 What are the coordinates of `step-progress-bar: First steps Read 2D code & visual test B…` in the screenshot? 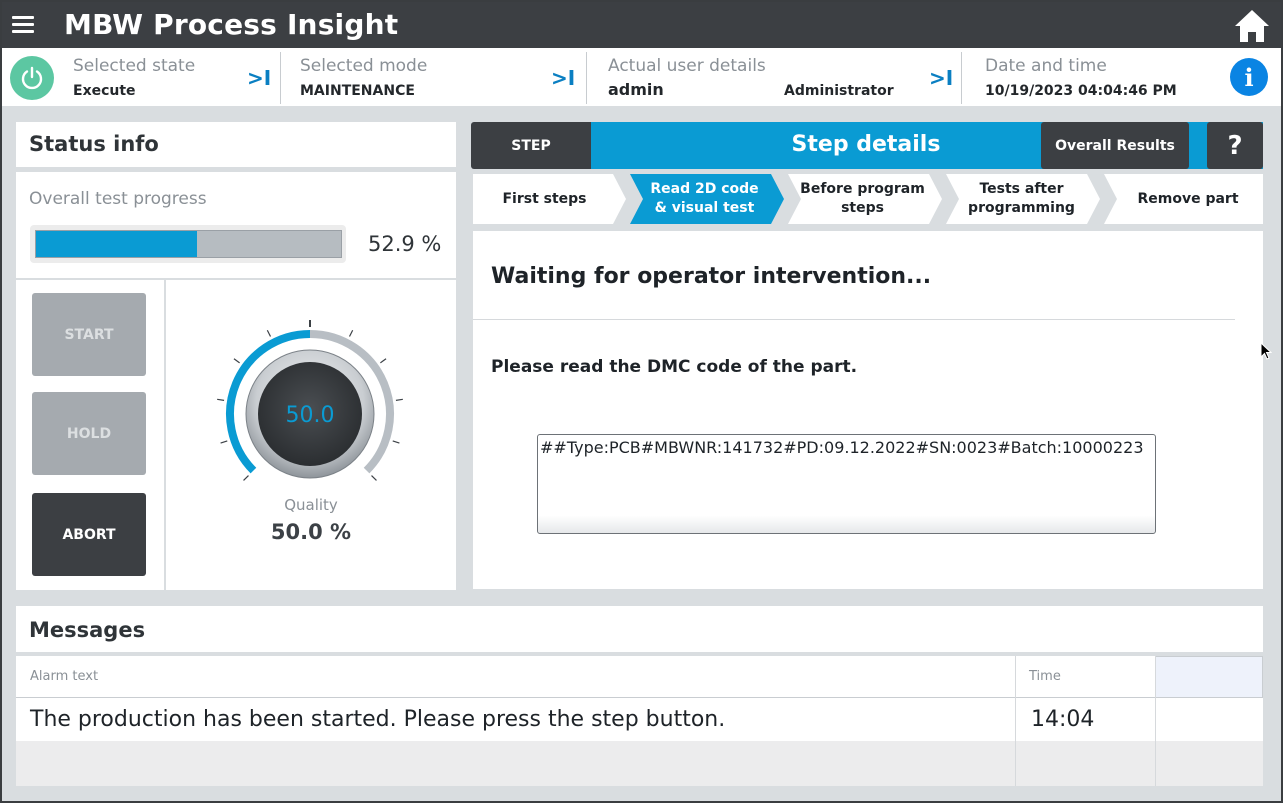 It's located at (868, 199).